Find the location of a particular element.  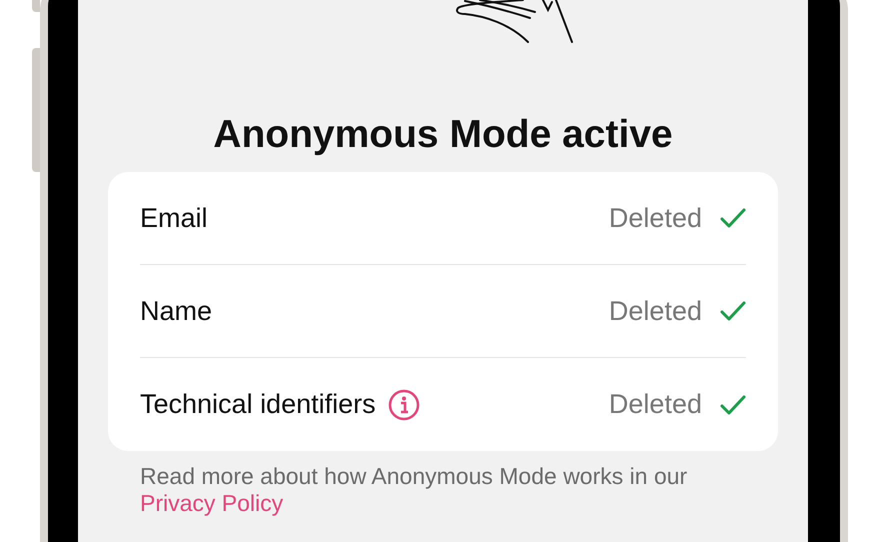

row-label: Name is located at coordinates (176, 311).